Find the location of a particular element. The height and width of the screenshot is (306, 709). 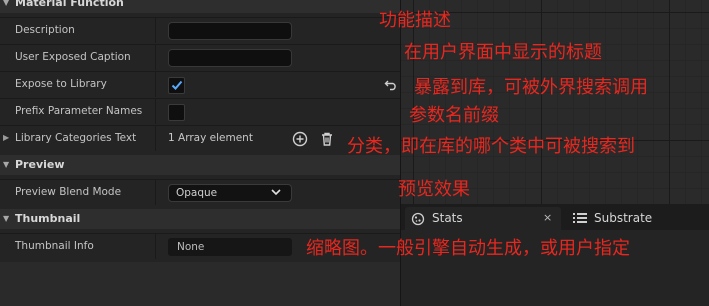

row-prefix-parameter-names: Prefix Parameter Names is located at coordinates (200, 111).